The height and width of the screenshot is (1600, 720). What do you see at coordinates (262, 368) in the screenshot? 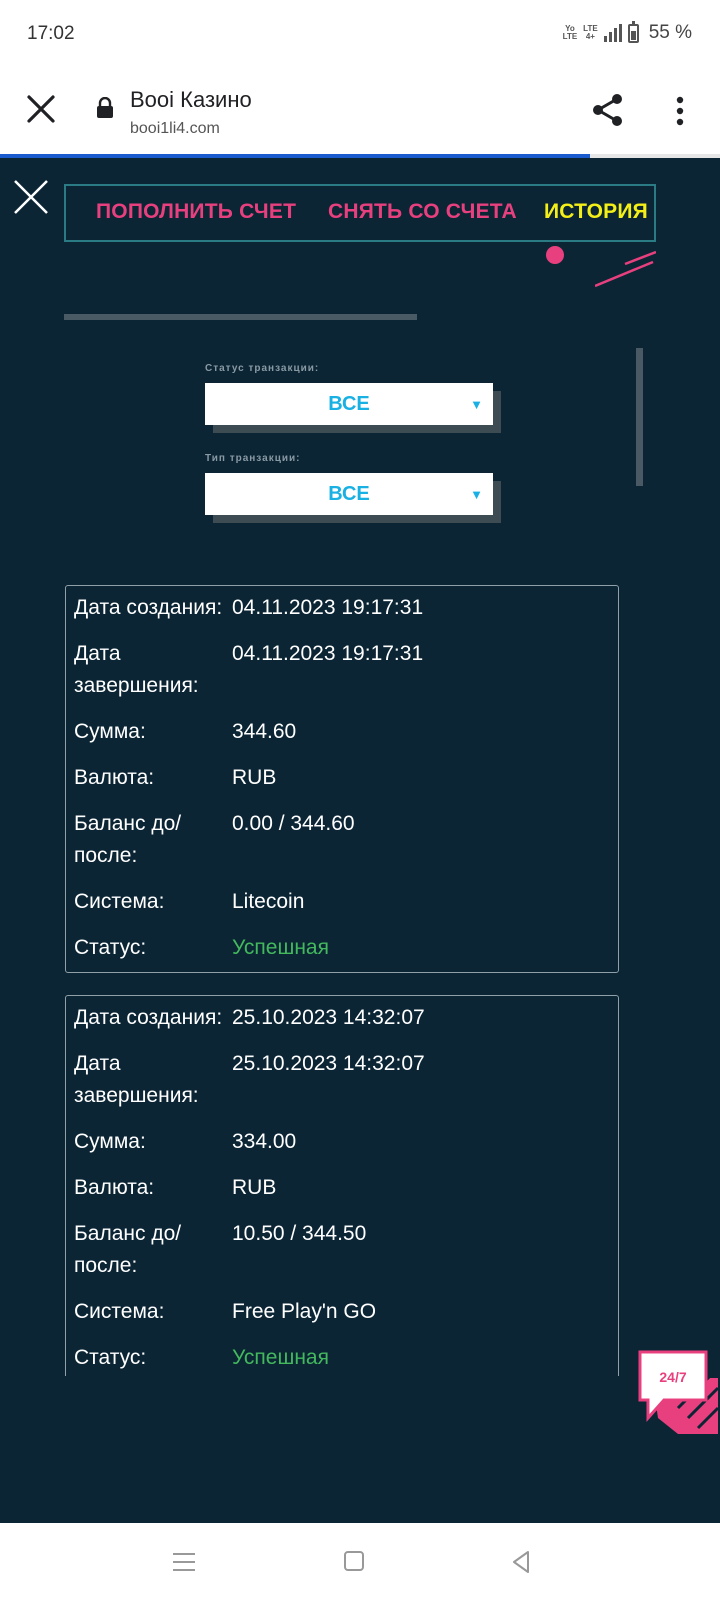
I see `status-filter-label: Статус транзакции:` at bounding box center [262, 368].